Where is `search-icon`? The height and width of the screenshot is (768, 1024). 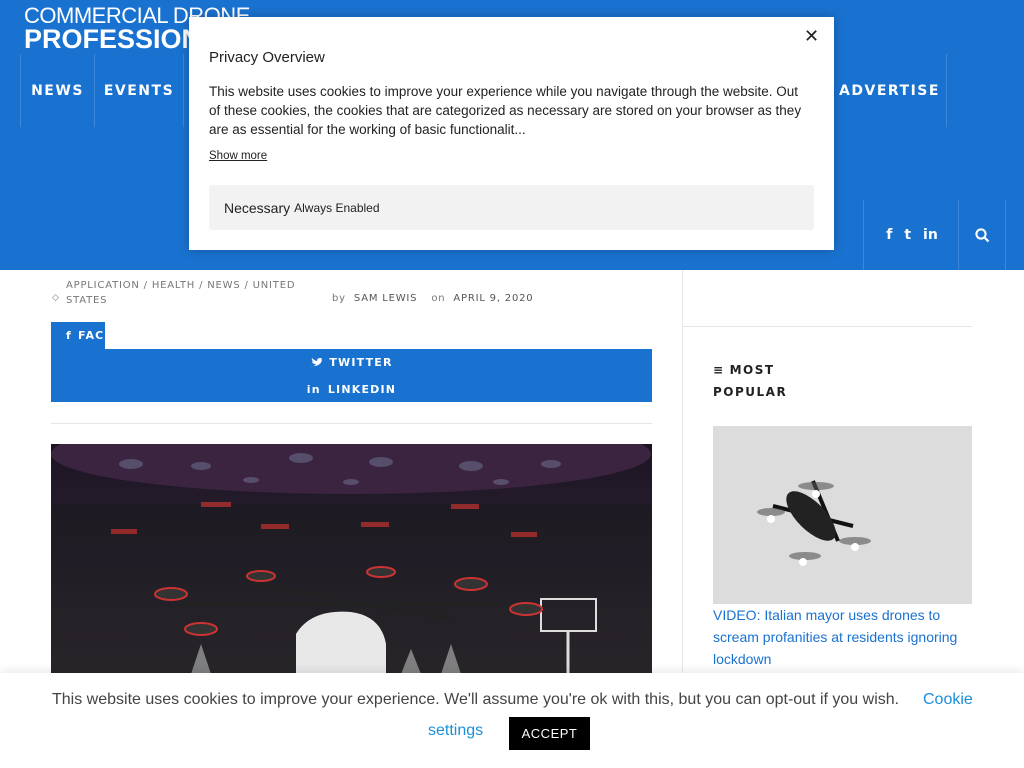
search-icon is located at coordinates (981, 234).